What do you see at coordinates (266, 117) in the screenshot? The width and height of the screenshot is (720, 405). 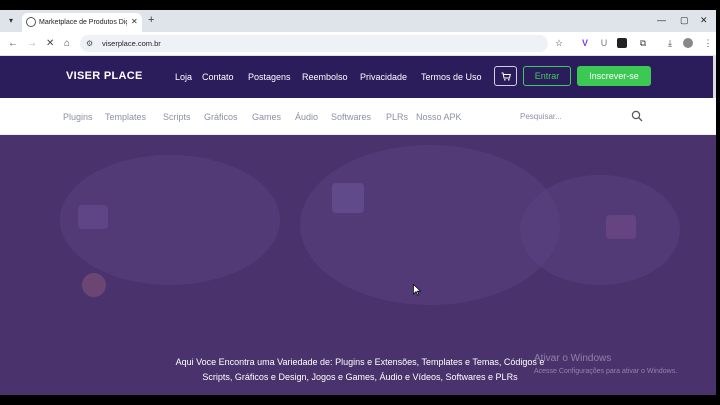 I see `category-games: Games` at bounding box center [266, 117].